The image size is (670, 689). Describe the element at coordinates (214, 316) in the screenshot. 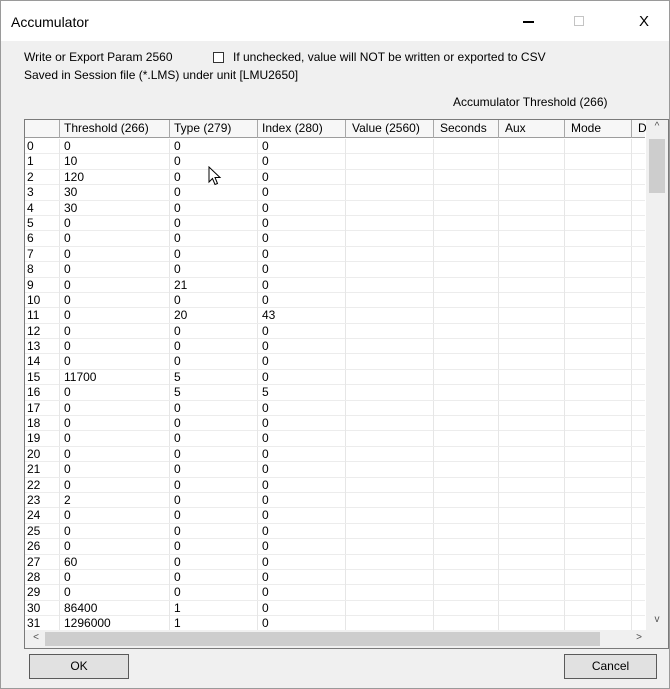

I see `table-cell: 20` at that location.